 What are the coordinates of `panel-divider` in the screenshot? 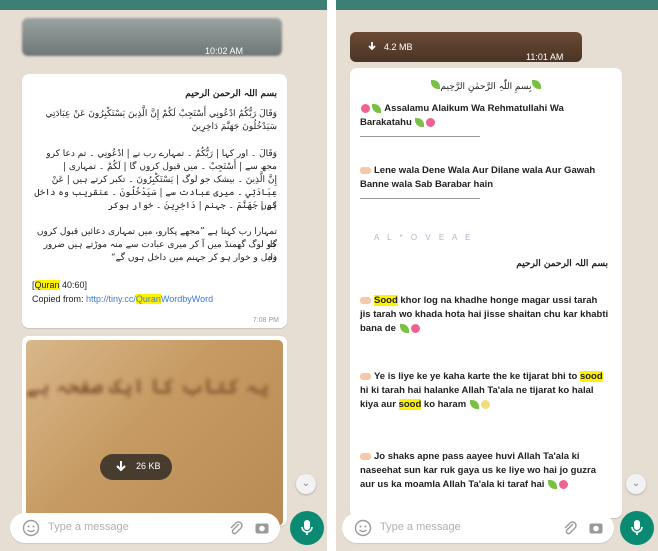 It's located at (331, 275).